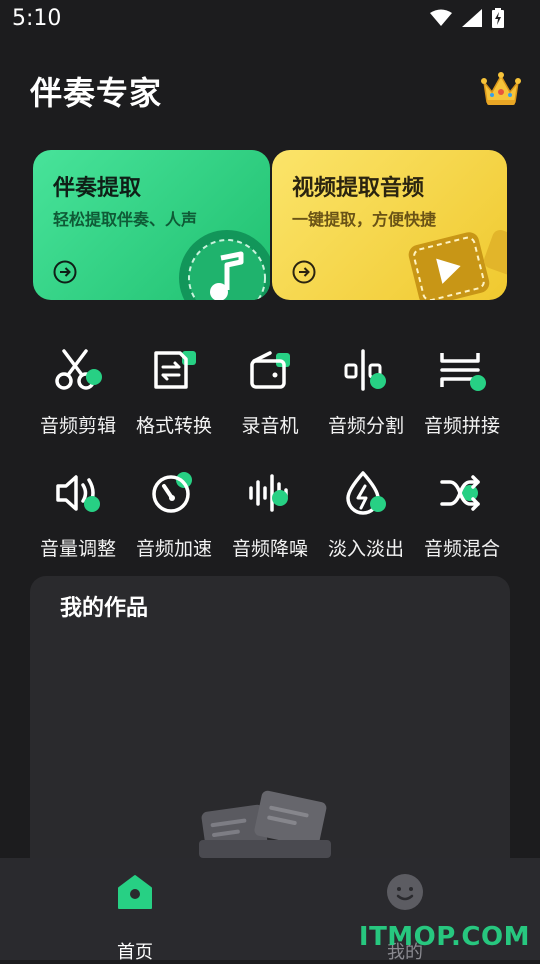 The width and height of the screenshot is (540, 964). What do you see at coordinates (224, 265) in the screenshot?
I see `music-note-icon` at bounding box center [224, 265].